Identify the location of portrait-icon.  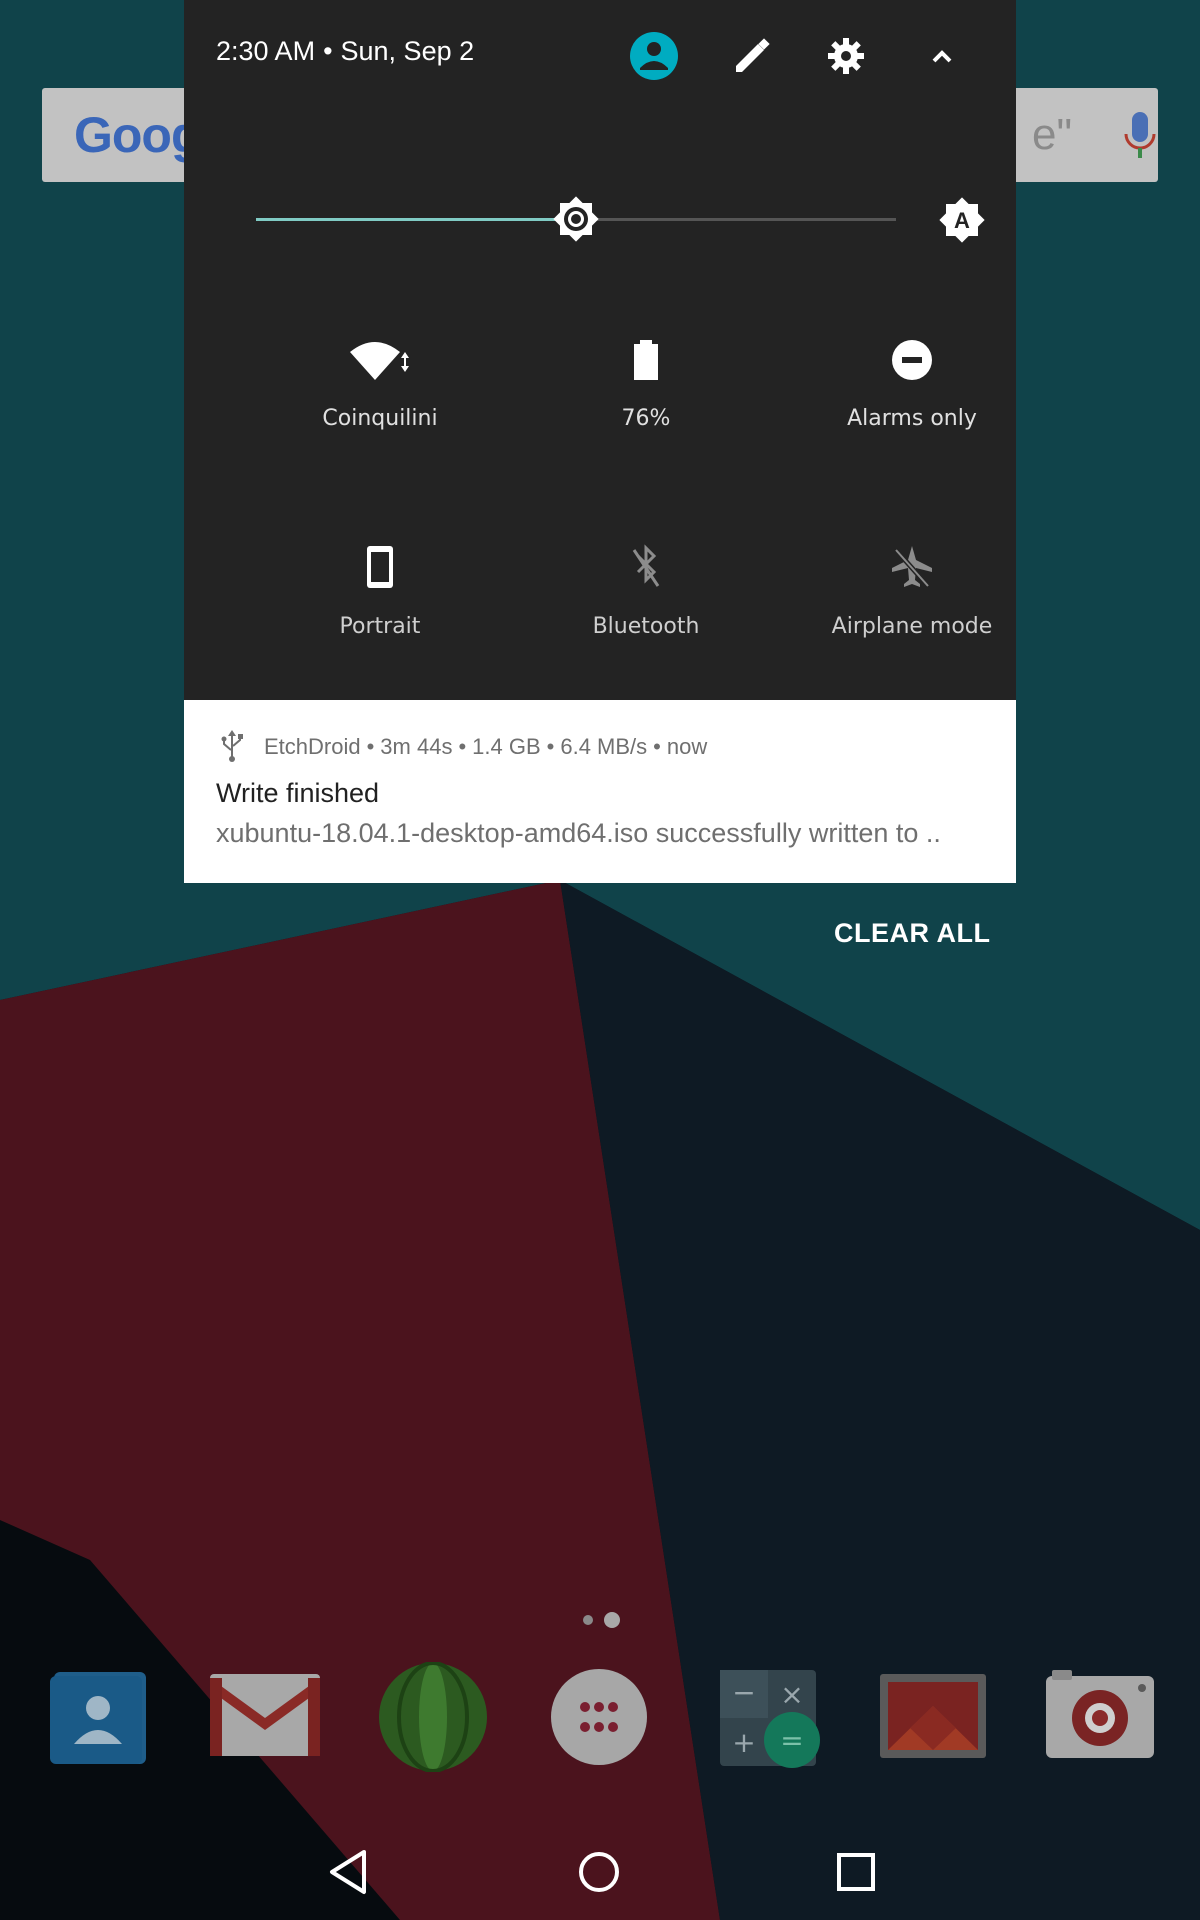
(380, 567).